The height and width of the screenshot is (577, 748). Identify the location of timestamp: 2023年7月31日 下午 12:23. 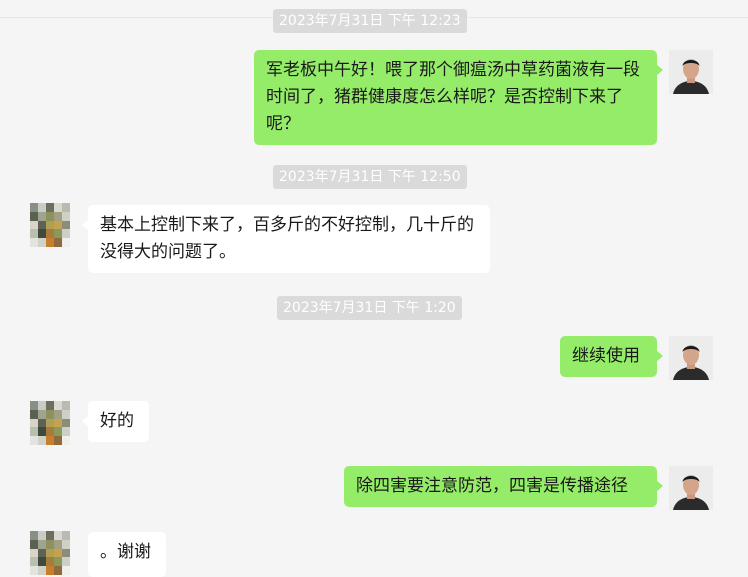
(370, 21).